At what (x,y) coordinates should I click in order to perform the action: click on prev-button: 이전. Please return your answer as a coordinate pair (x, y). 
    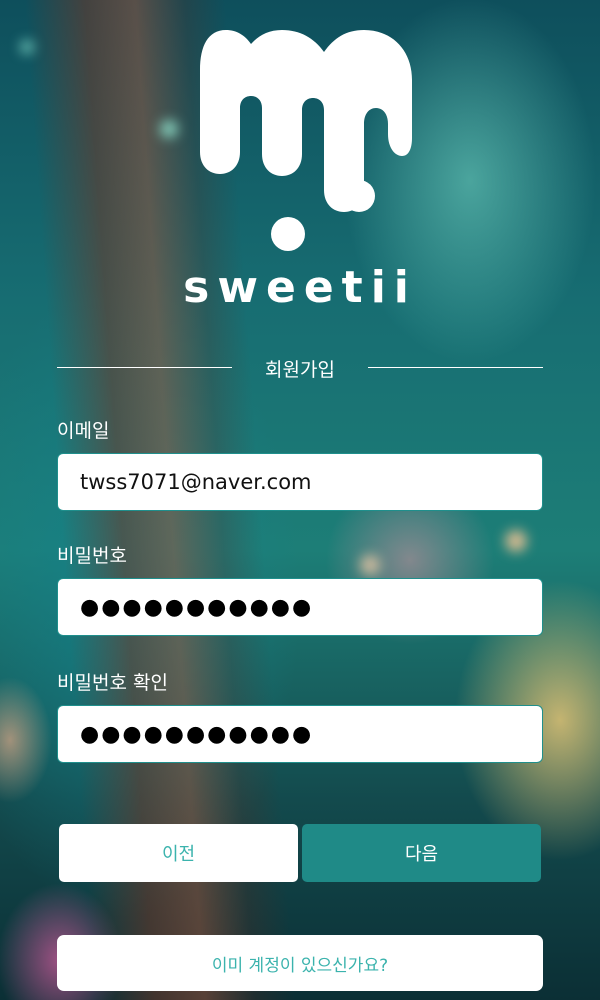
    Looking at the image, I should click on (178, 853).